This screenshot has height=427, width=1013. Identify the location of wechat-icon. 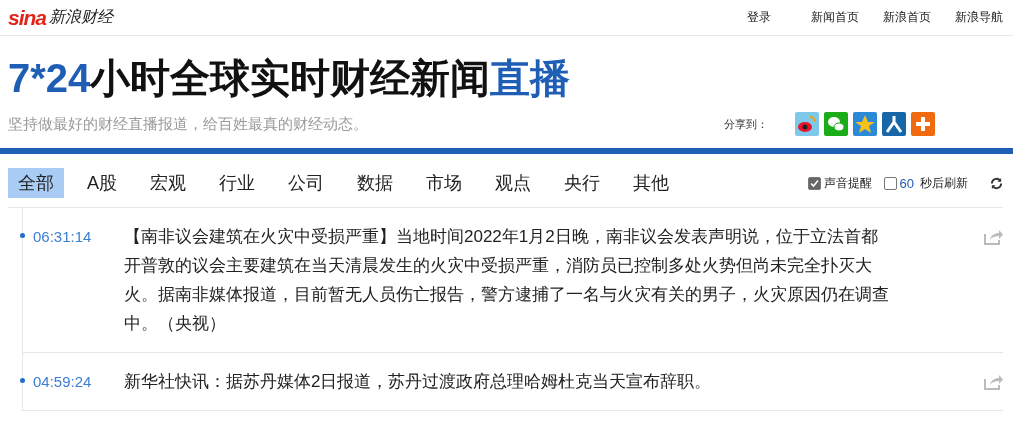
(836, 124).